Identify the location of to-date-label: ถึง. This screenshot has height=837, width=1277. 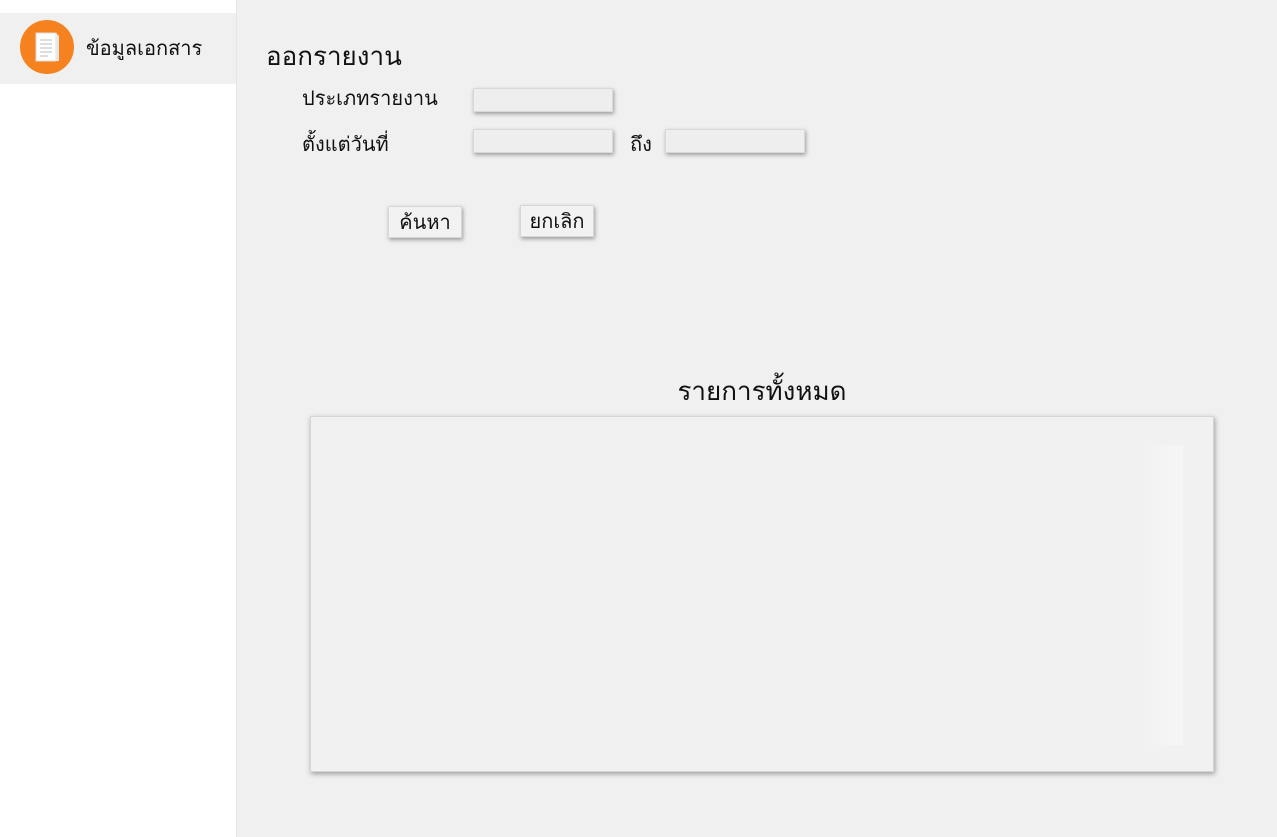
(641, 144).